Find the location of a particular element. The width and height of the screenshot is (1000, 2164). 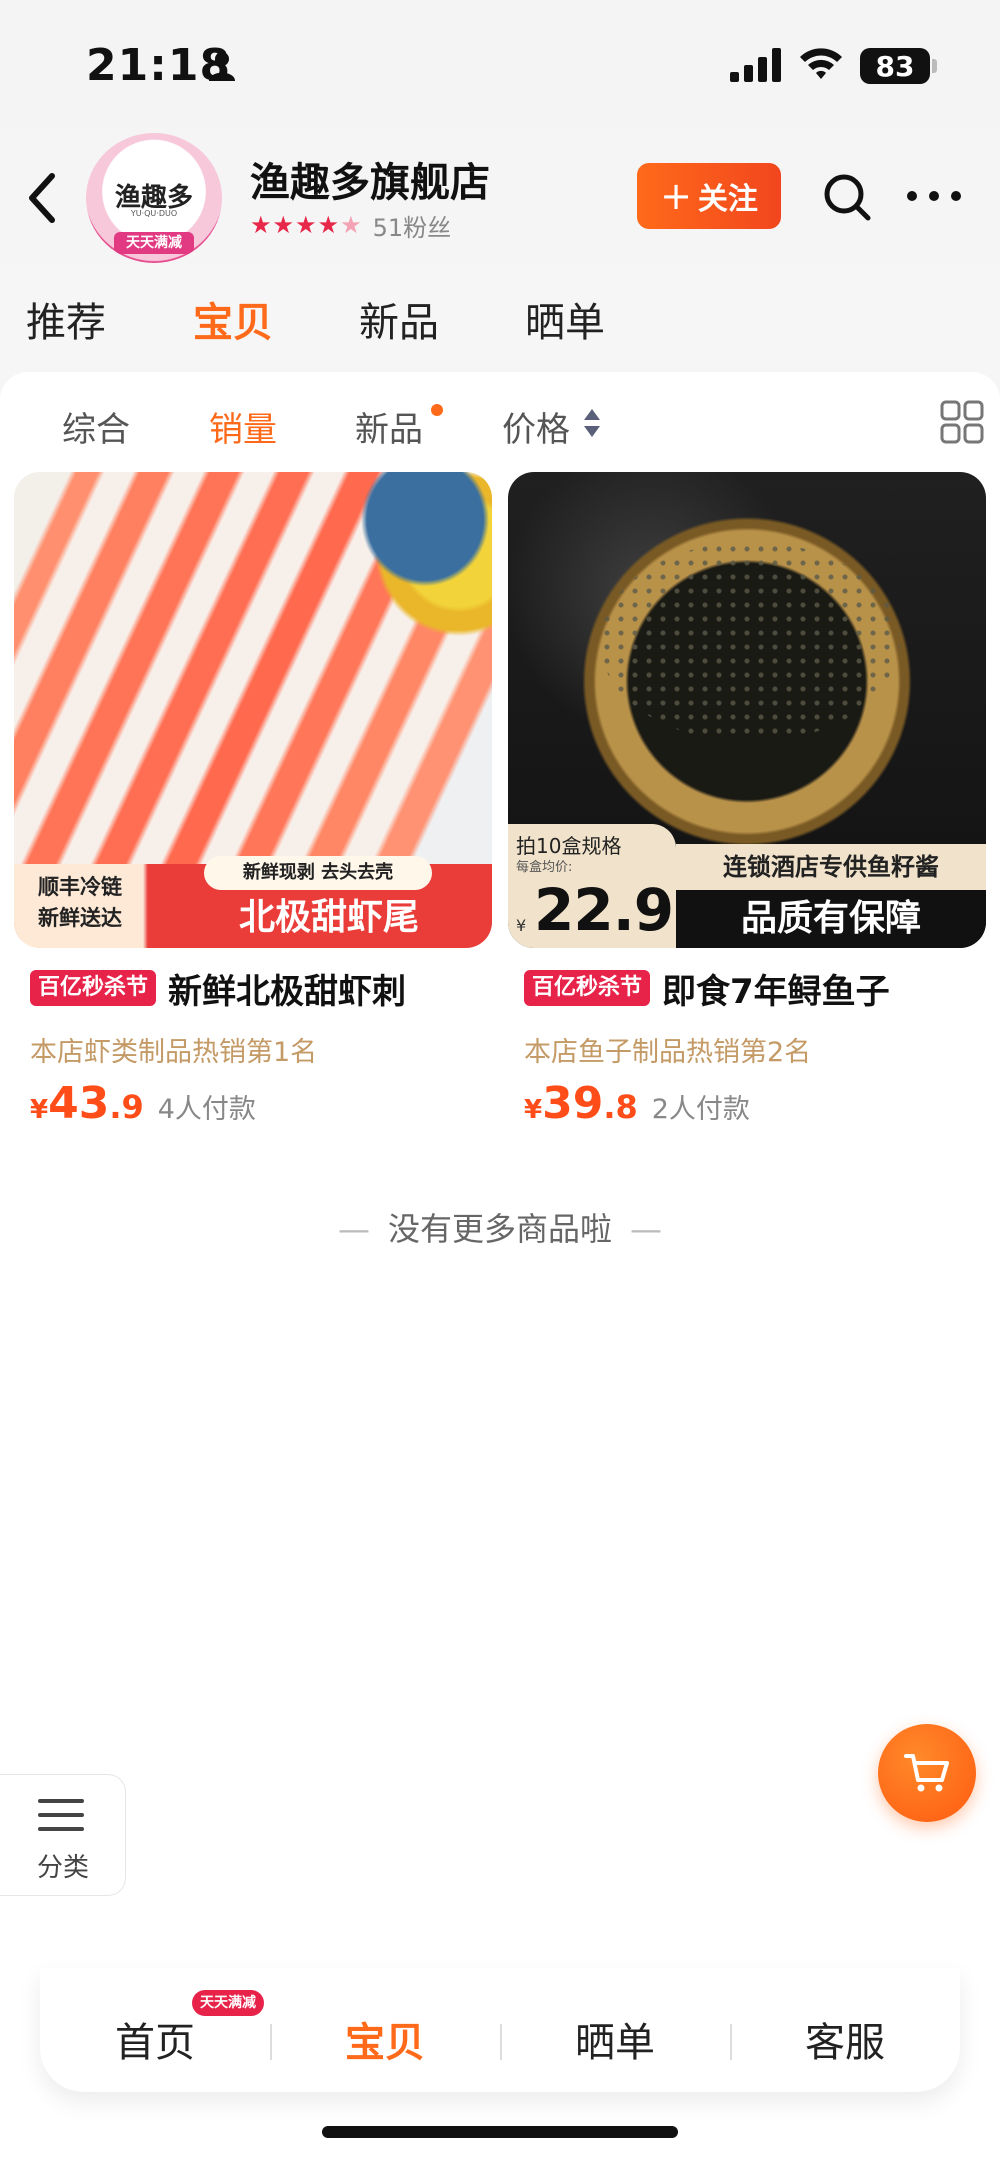

plus-icon: + is located at coordinates (676, 196).